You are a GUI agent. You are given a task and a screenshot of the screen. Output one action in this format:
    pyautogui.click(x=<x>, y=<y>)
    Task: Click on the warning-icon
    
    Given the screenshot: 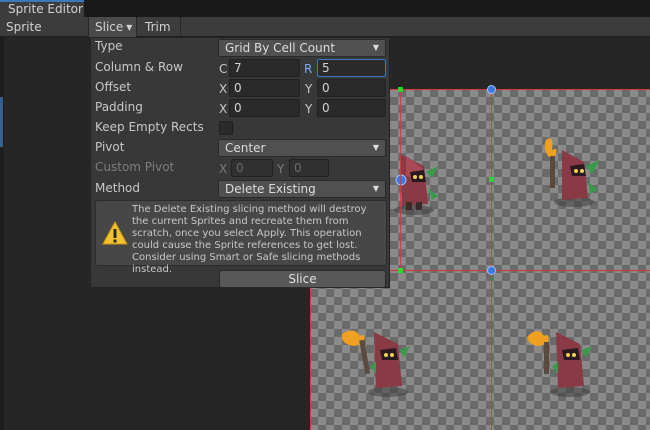 What is the action you would take?
    pyautogui.click(x=115, y=233)
    